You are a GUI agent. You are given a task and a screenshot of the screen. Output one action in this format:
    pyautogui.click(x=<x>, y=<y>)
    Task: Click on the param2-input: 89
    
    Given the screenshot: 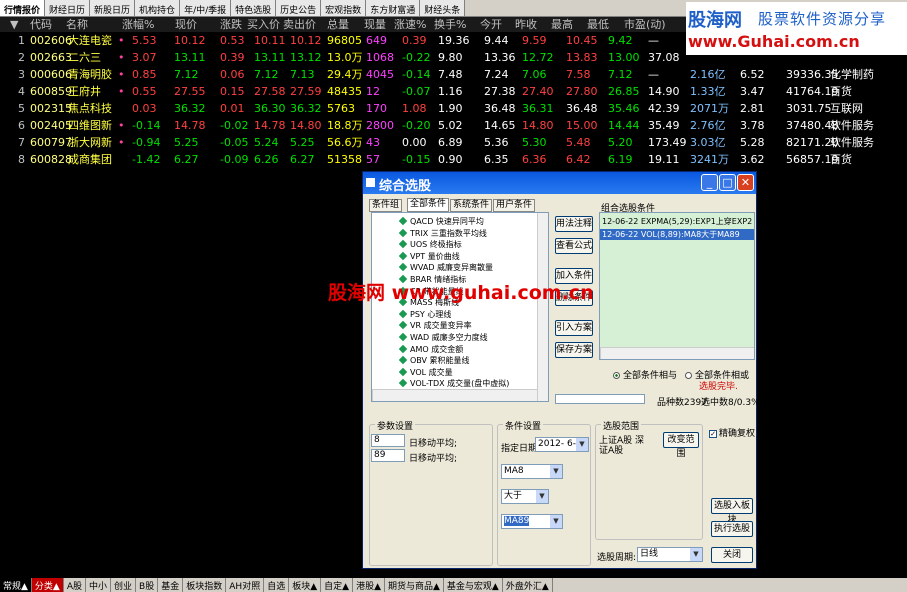 What is the action you would take?
    pyautogui.click(x=388, y=455)
    